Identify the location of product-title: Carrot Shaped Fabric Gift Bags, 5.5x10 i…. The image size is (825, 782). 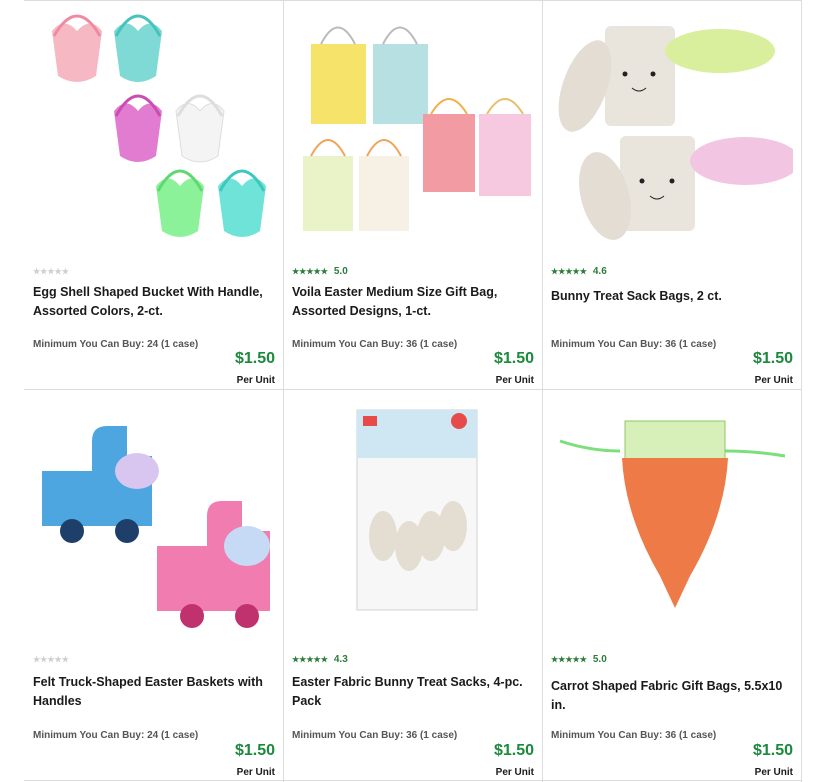
(671, 696).